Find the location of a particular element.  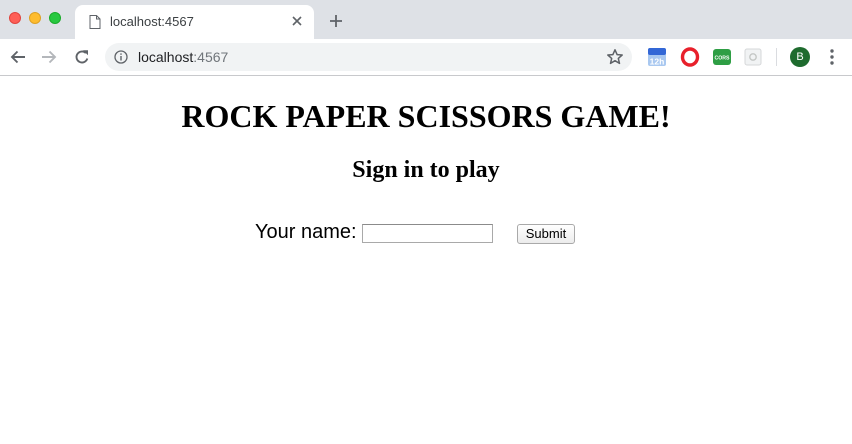

minimize-window-button is located at coordinates (35, 18).